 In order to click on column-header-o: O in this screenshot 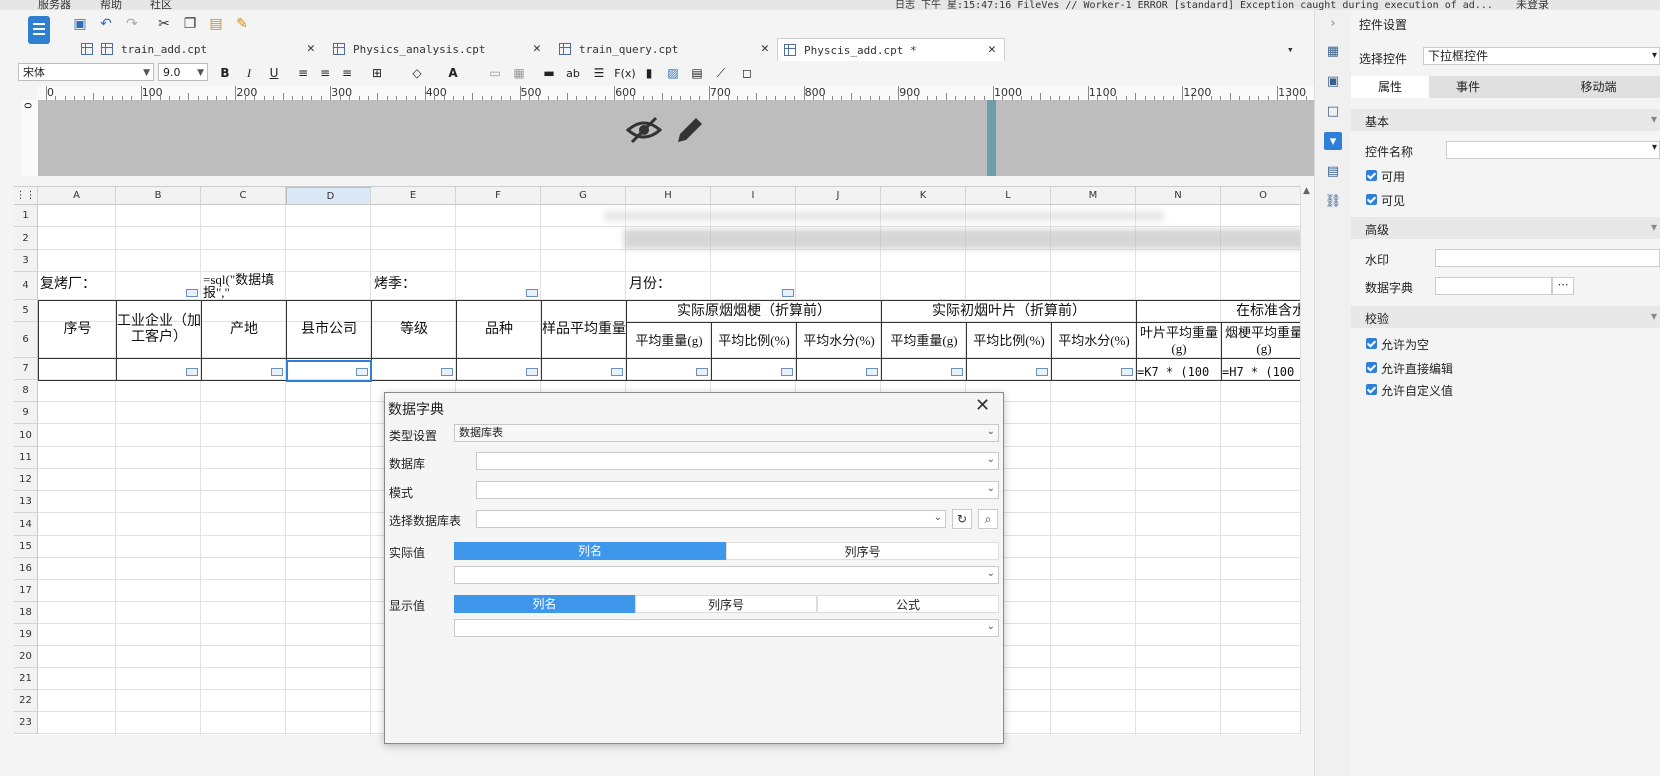, I will do `click(1260, 196)`.